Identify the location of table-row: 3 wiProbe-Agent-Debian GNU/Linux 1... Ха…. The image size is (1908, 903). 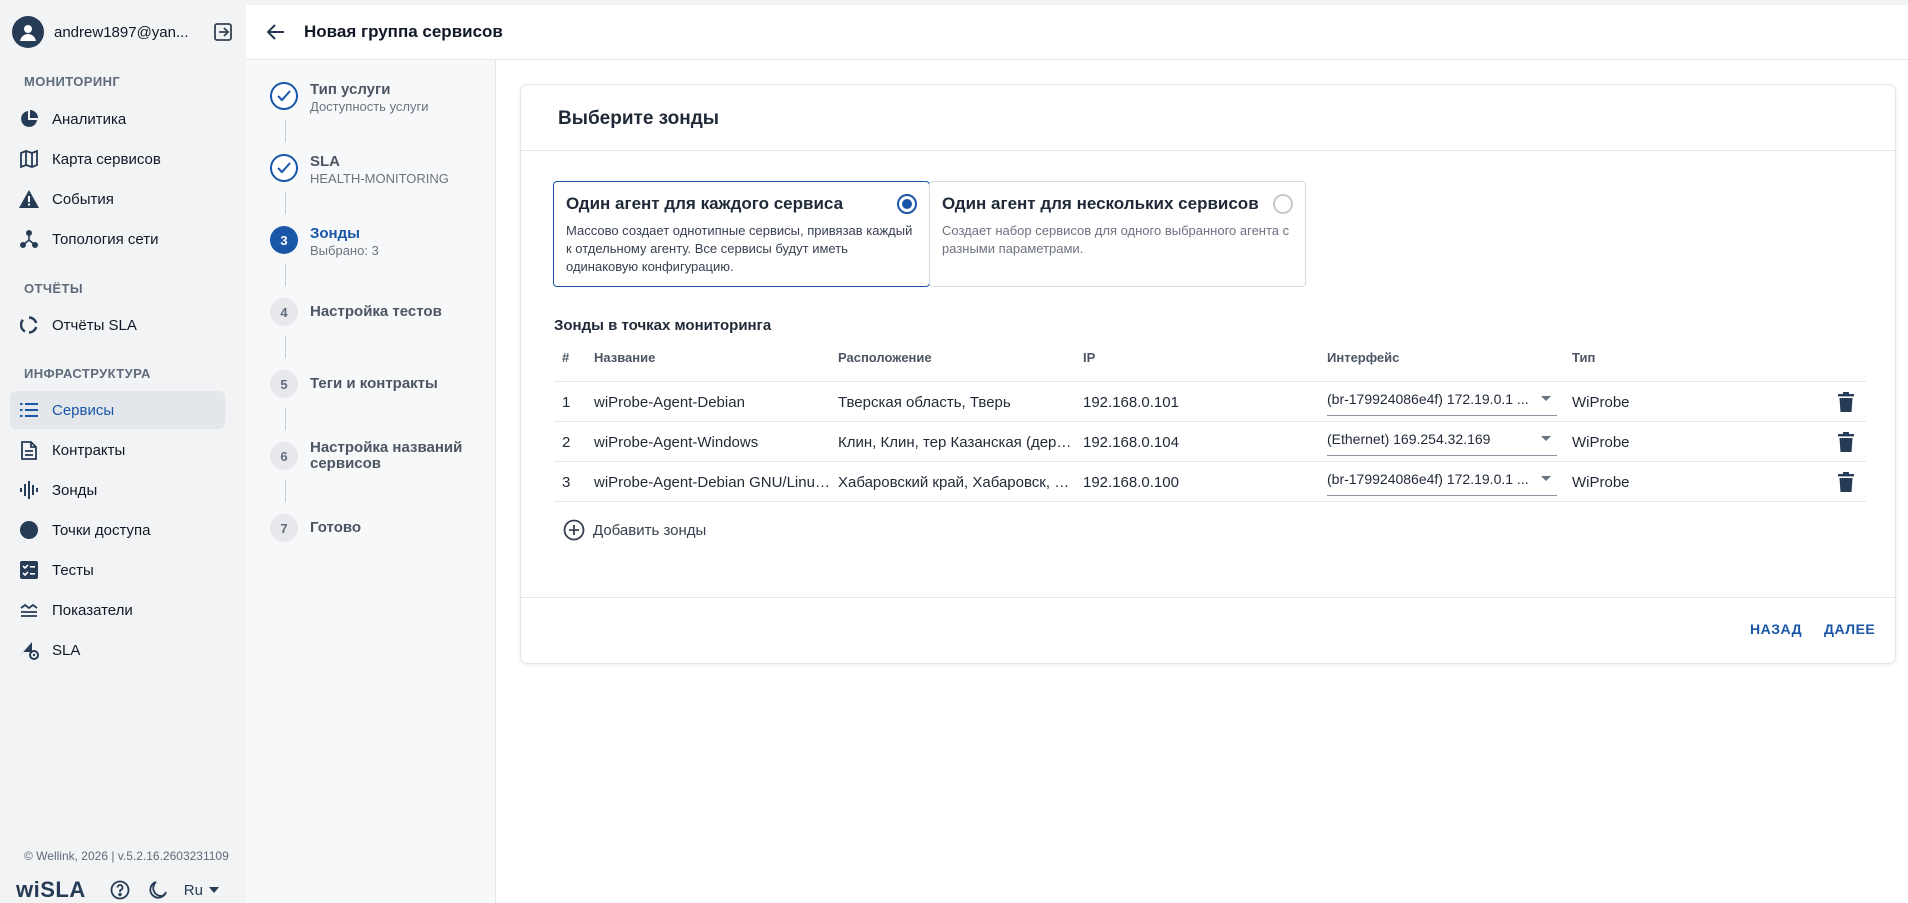
(1210, 482).